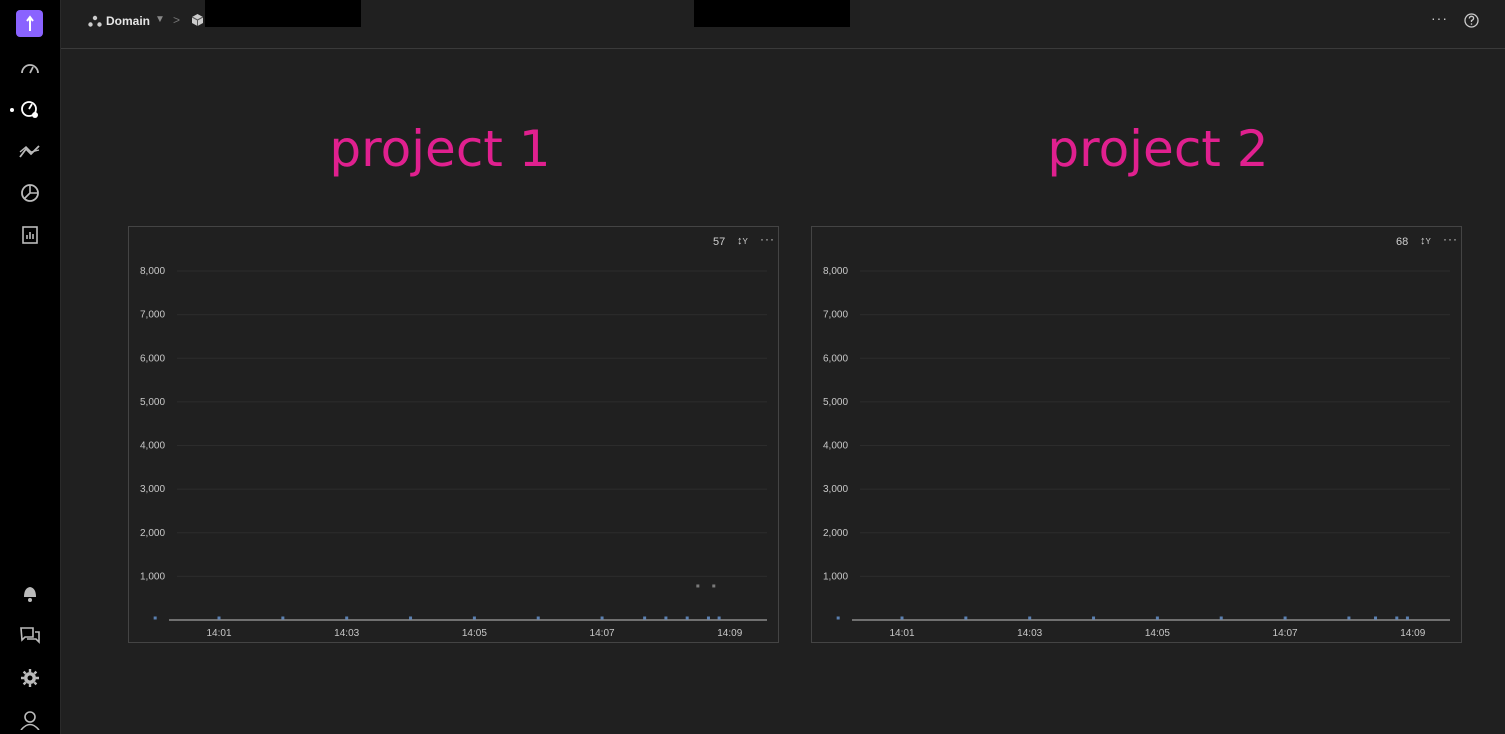 Image resolution: width=1505 pixels, height=734 pixels. I want to click on more-options-button: ···, so click(1439, 18).